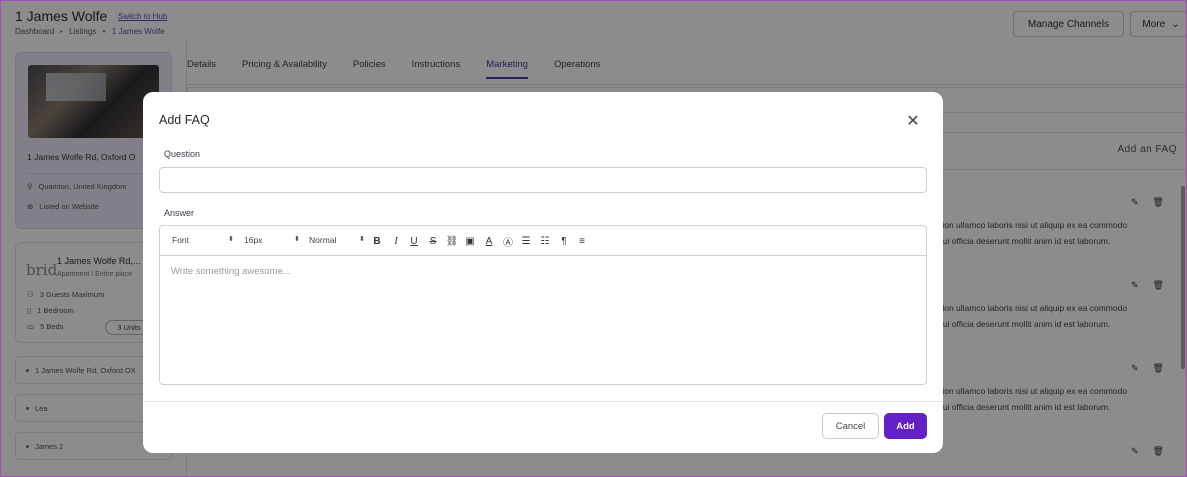 The width and height of the screenshot is (1187, 477). Describe the element at coordinates (253, 240) in the screenshot. I see `size-select-value: 16px` at that location.